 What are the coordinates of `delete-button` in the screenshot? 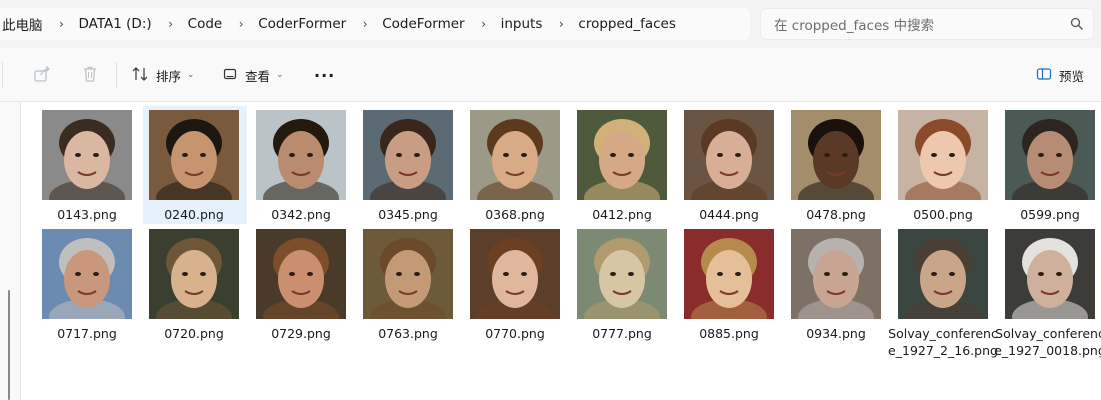 It's located at (90, 75).